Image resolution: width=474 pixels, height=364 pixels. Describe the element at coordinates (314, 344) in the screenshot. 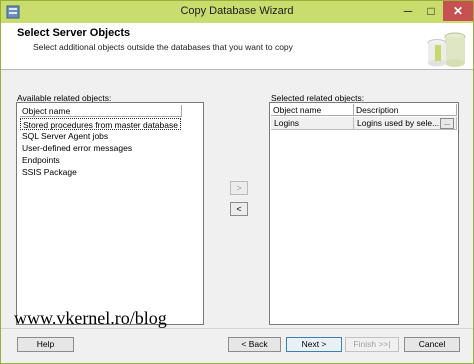

I see `next-button: Next >` at that location.